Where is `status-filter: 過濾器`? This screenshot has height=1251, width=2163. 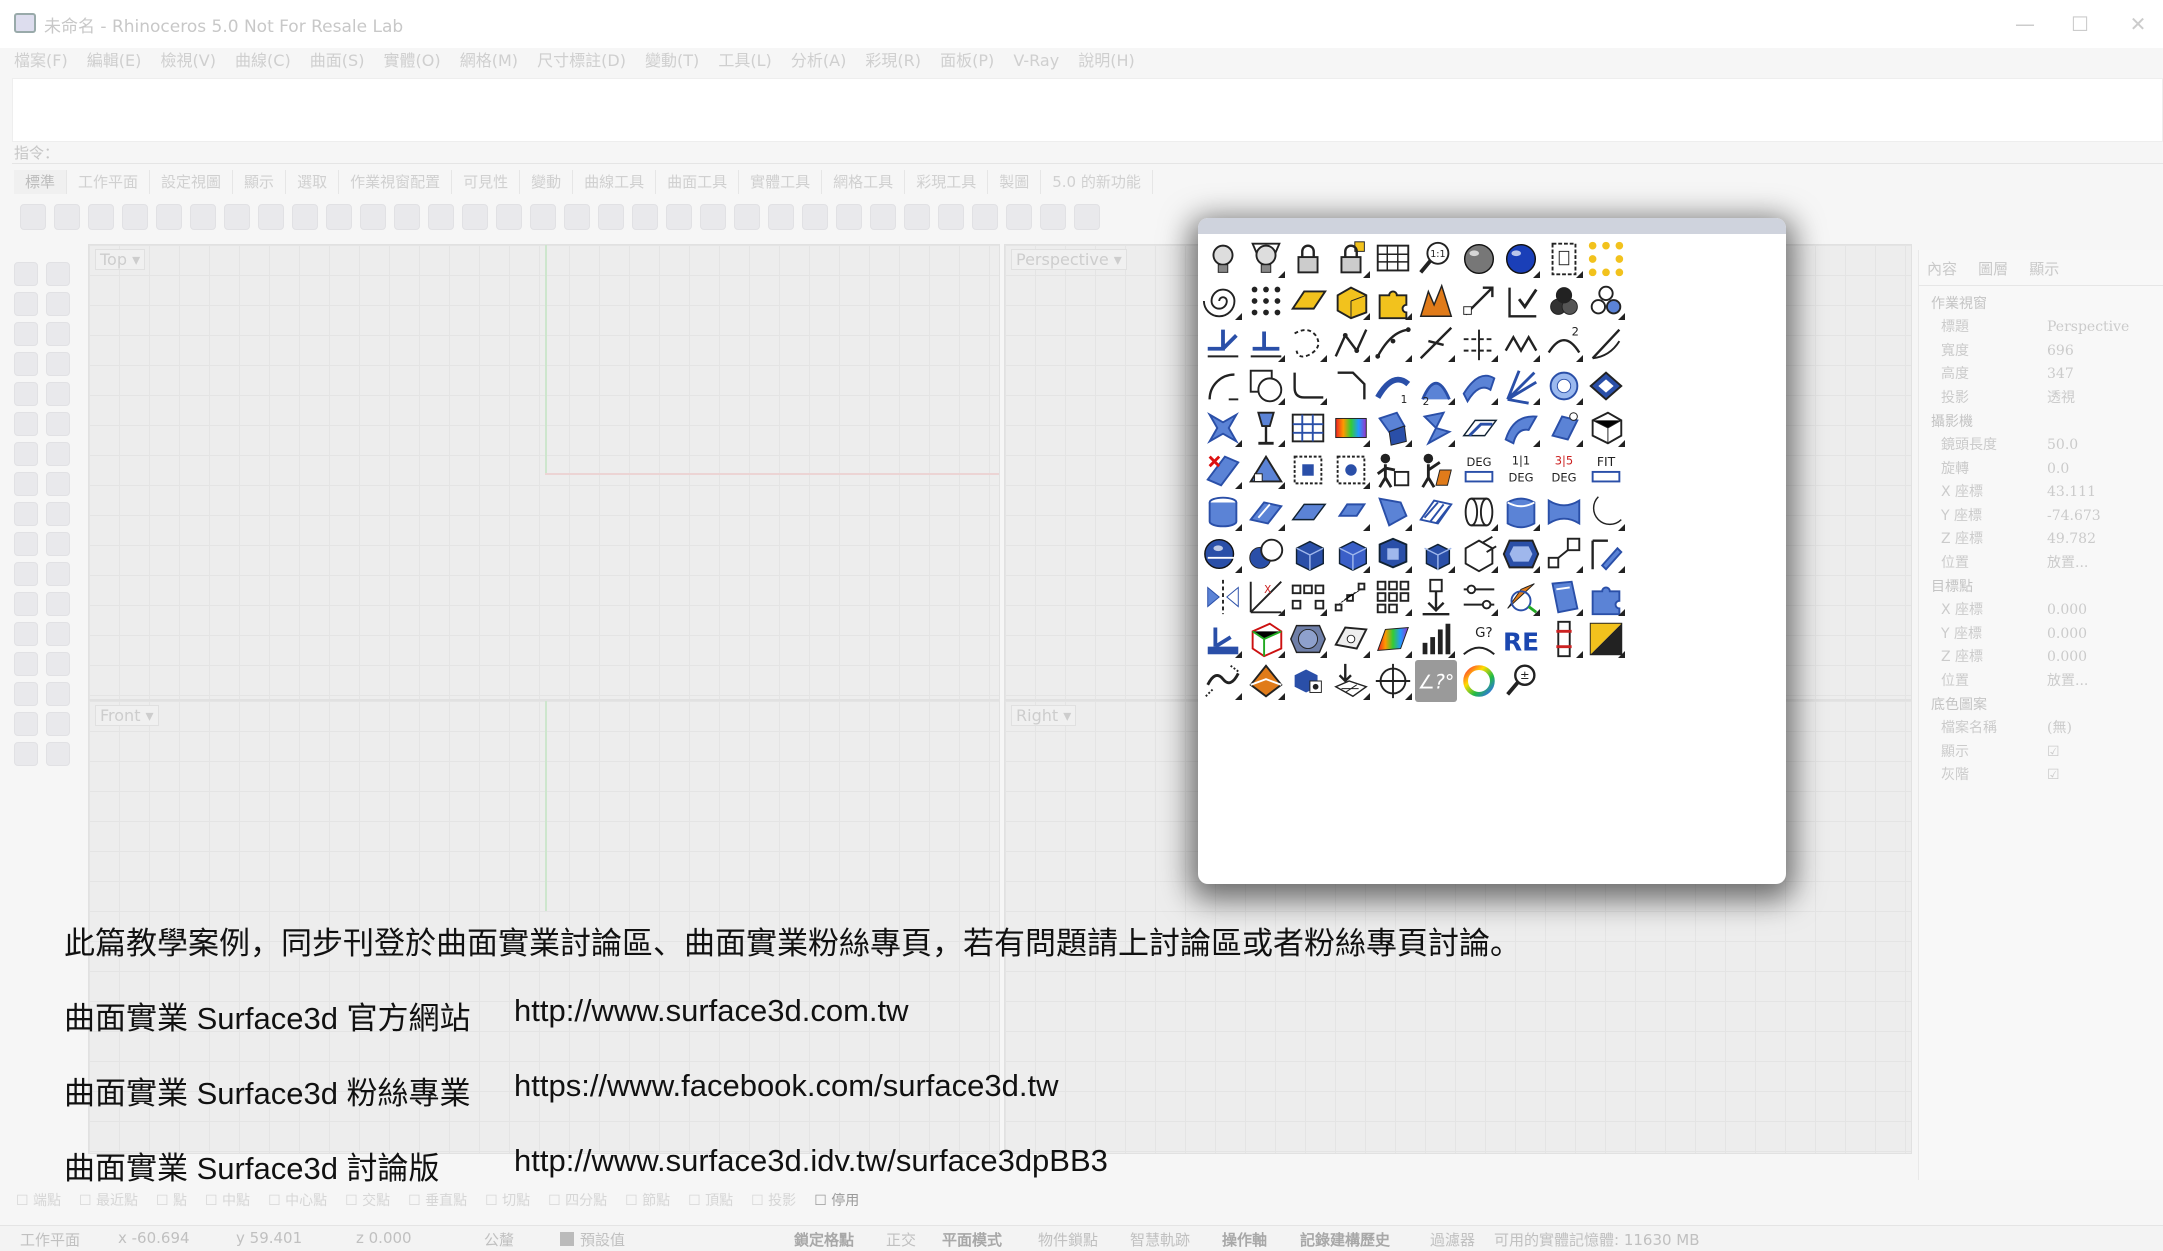
status-filter: 過濾器 is located at coordinates (1452, 1239).